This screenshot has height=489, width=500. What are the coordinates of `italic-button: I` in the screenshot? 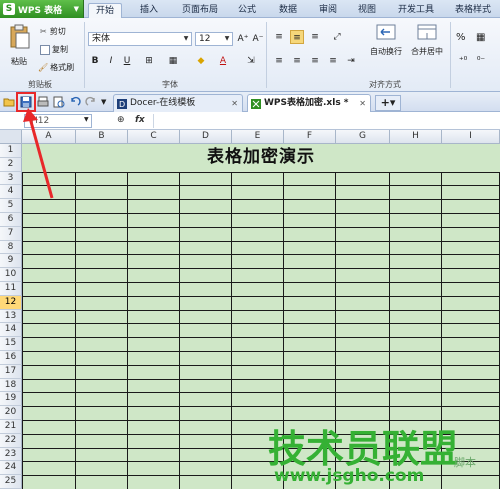 It's located at (111, 61).